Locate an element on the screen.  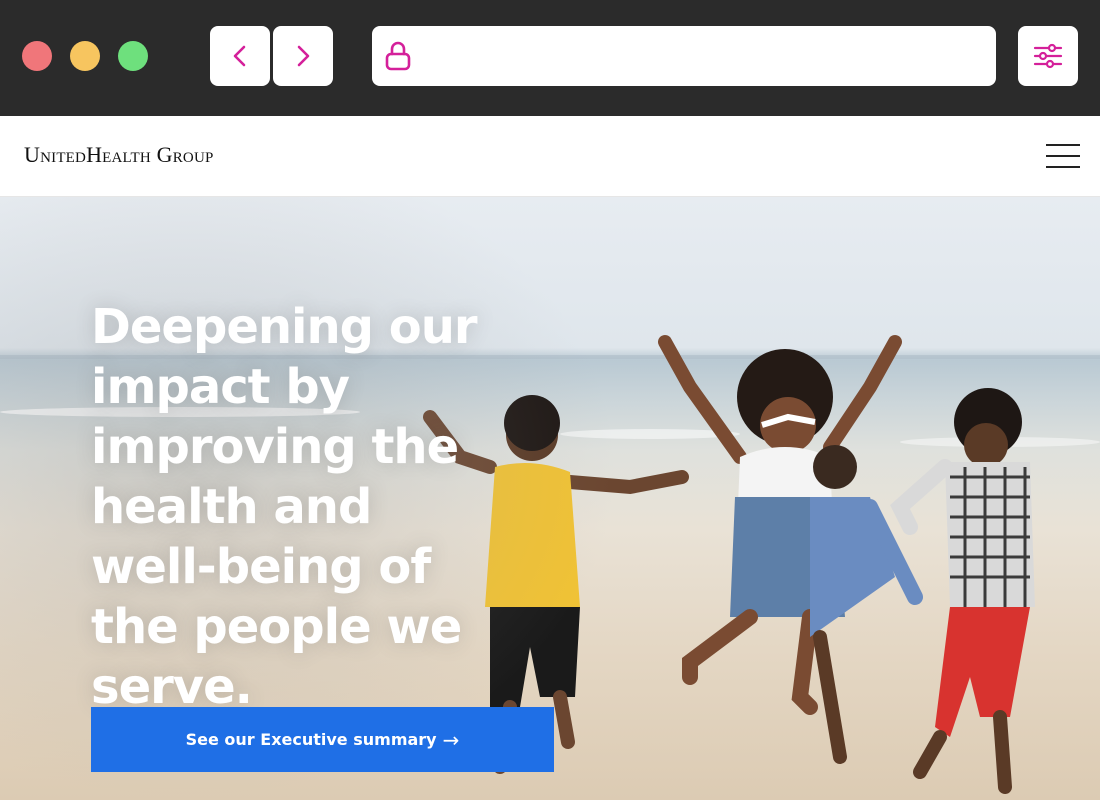
address-bar is located at coordinates (684, 56).